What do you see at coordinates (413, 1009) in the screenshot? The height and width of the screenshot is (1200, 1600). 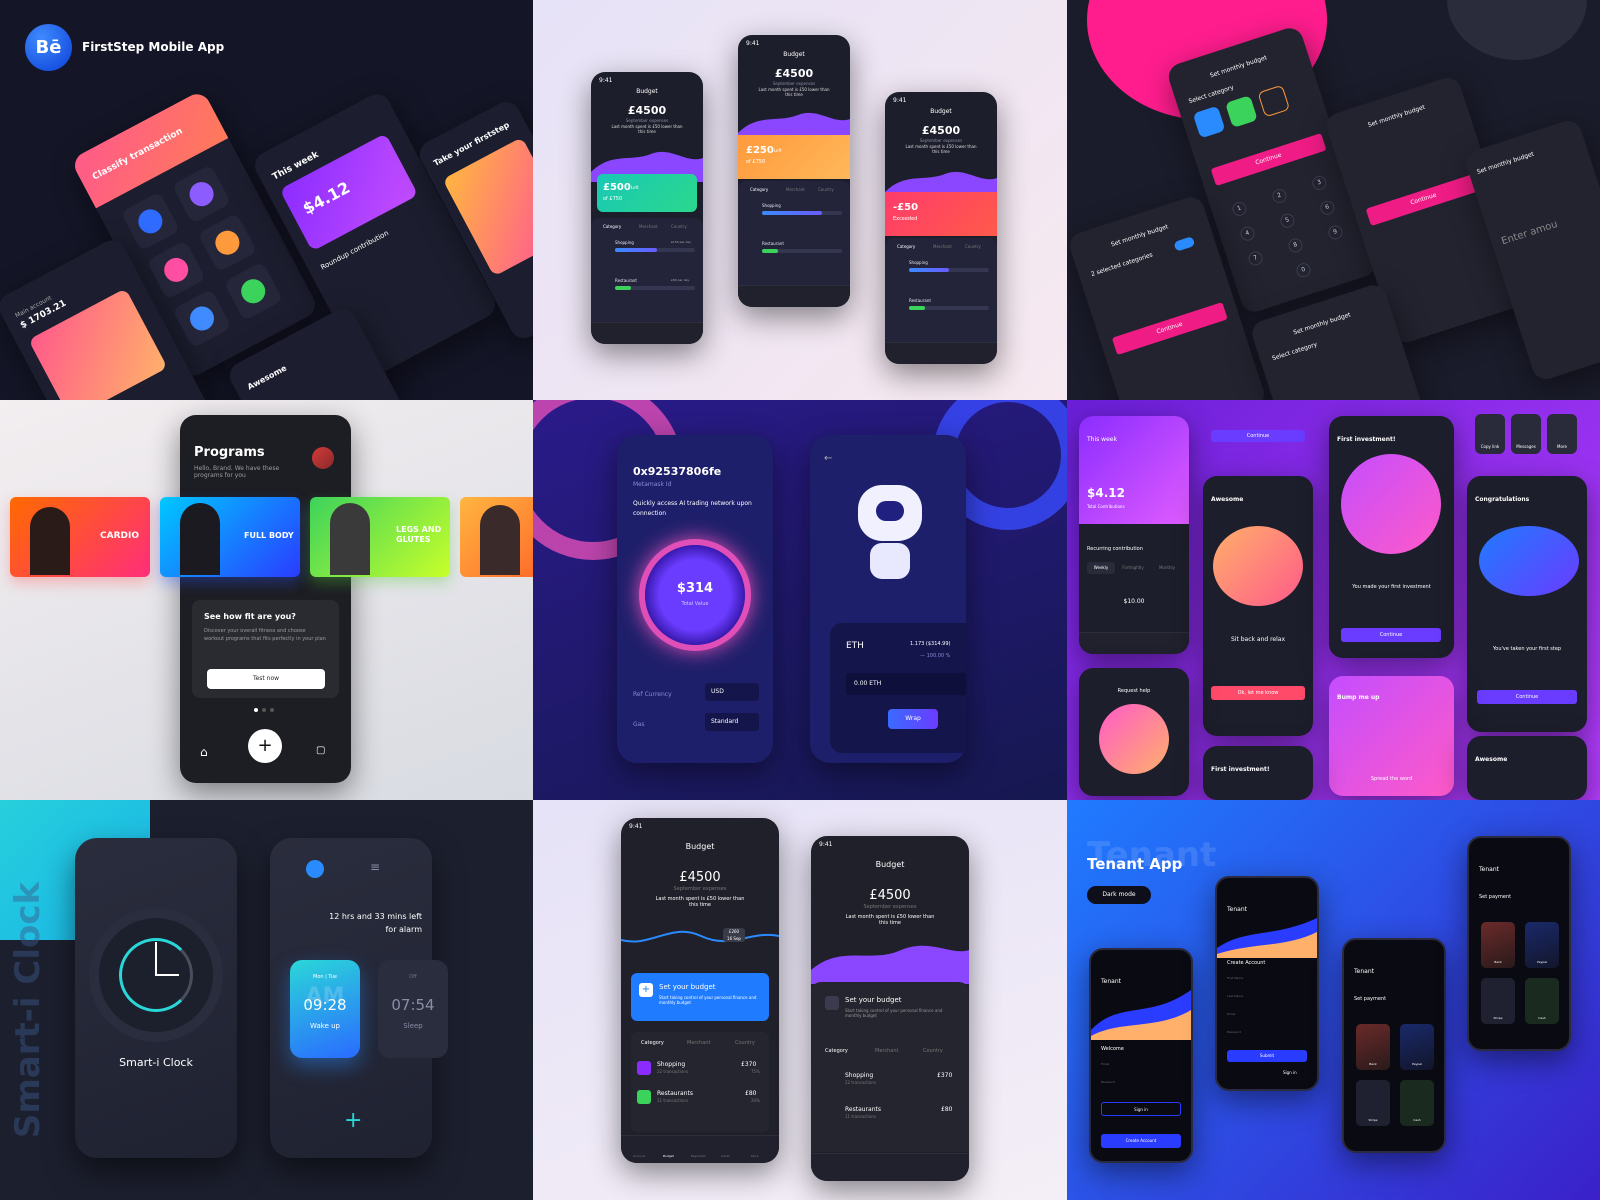 I see `alarm-card-sleep: Off 07:54 Sleep` at bounding box center [413, 1009].